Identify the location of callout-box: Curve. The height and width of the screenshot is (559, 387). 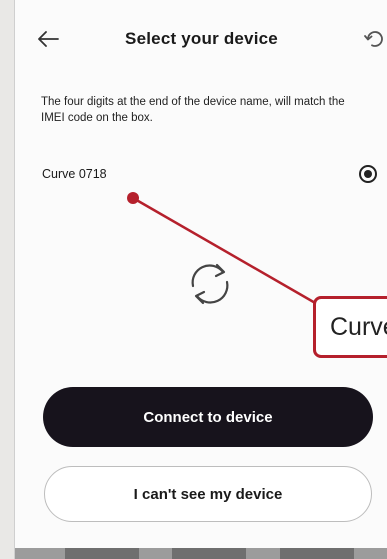
(350, 327).